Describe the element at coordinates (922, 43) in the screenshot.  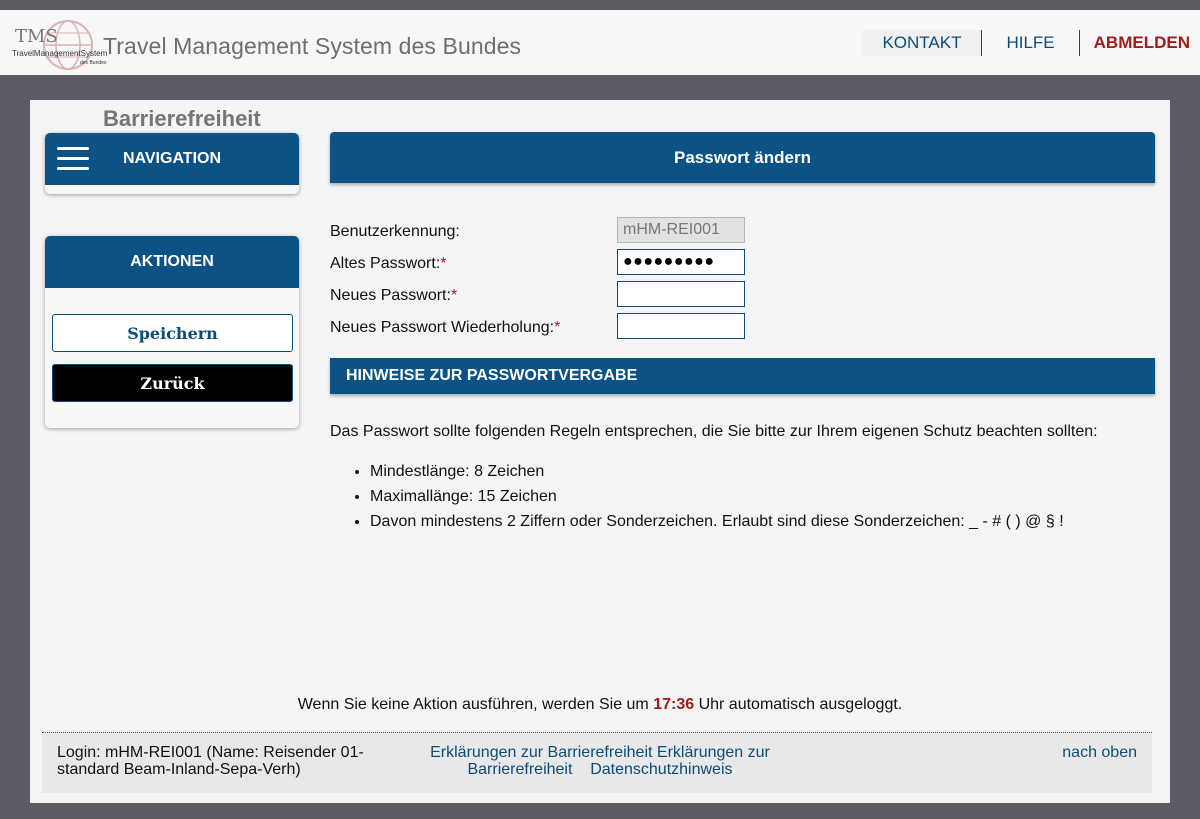
I see `nav-contact-link: KONTAKT` at that location.